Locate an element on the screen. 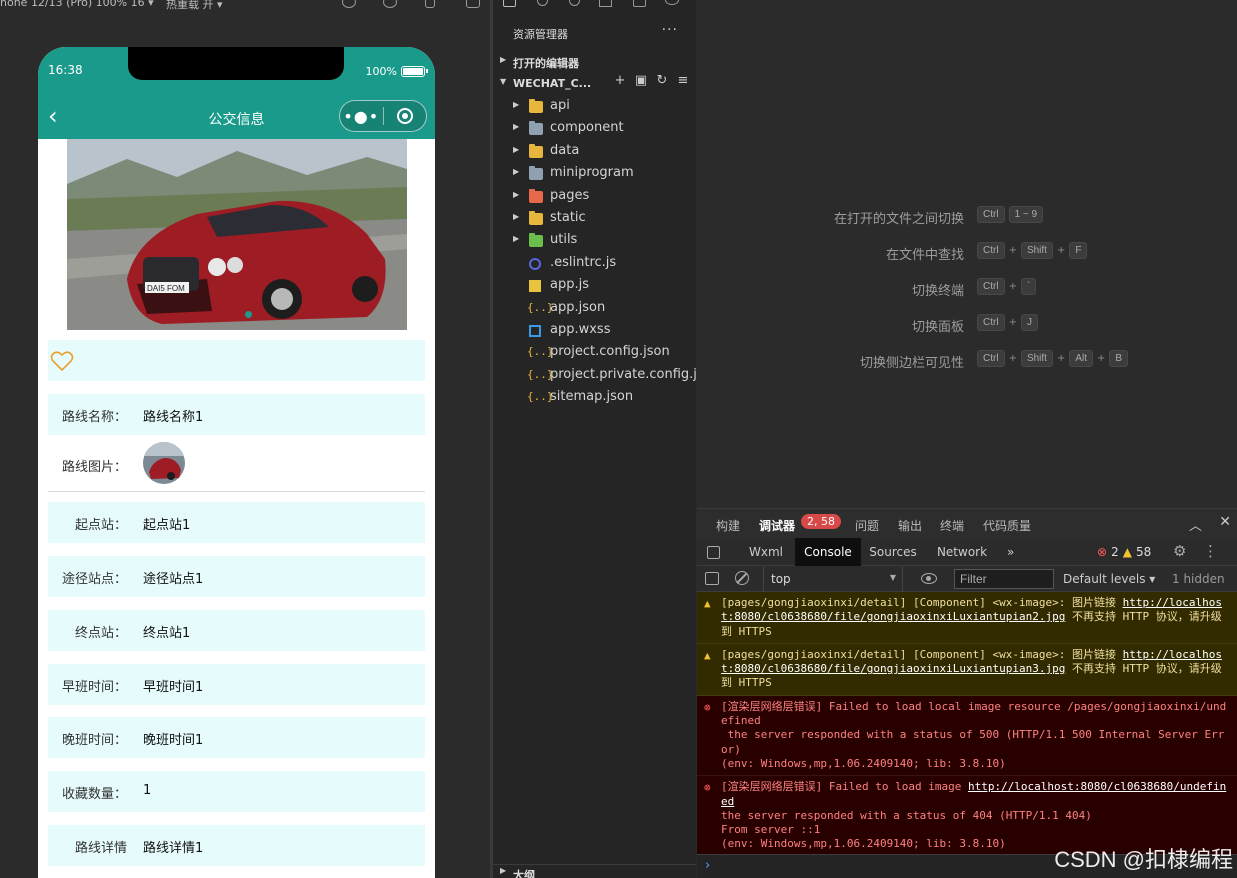 This screenshot has width=1237, height=878. route-thumbnail is located at coordinates (164, 463).